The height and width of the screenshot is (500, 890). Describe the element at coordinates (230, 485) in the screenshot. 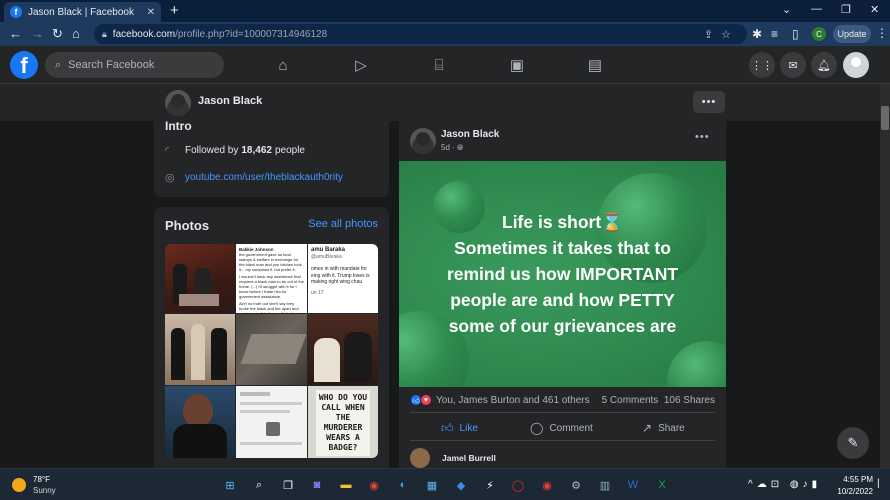

I see `windows-start-icon: ⊞` at that location.